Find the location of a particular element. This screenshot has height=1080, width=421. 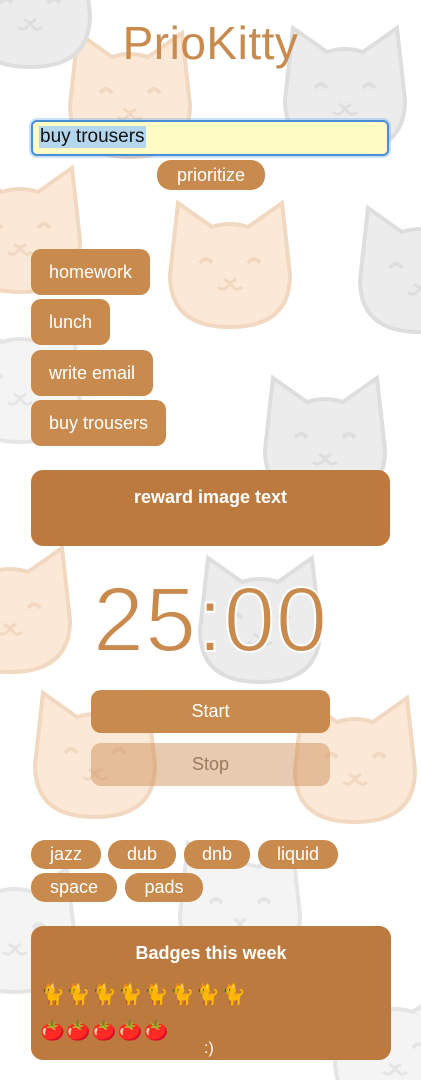

timer-display: 25:00 is located at coordinates (210, 620).